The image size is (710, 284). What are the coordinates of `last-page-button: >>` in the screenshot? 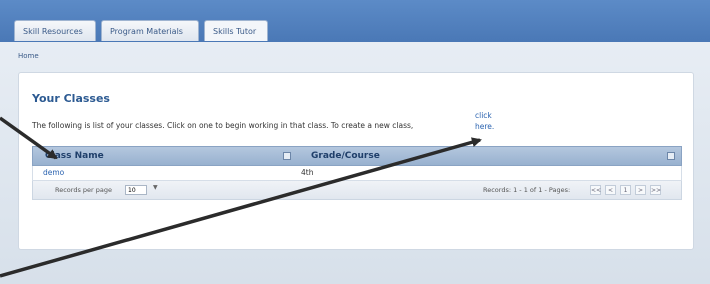 It's located at (655, 190).